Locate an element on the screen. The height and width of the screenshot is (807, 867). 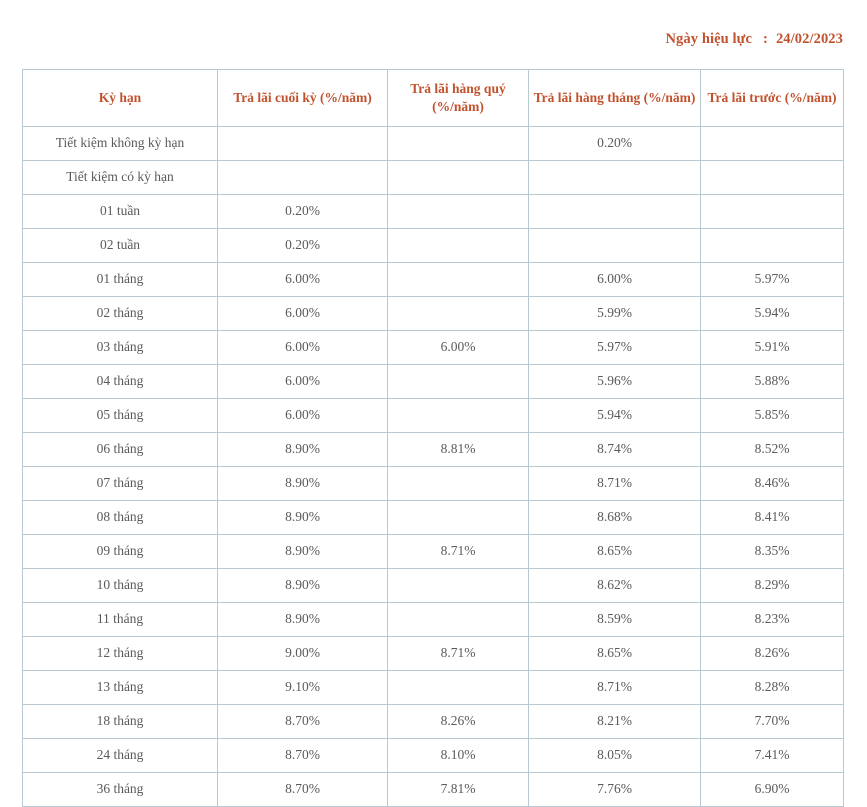
cell-advance: 8.28% is located at coordinates (772, 687).